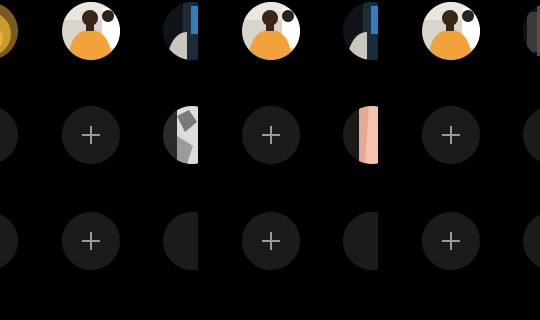 The image size is (540, 320). I want to click on avatar-partial-right, so click(531, 31).